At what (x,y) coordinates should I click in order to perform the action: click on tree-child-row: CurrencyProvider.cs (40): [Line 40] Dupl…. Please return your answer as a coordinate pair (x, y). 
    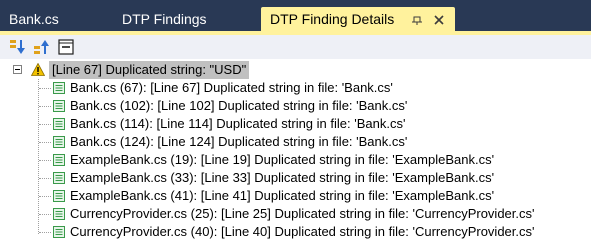
    Looking at the image, I should click on (295, 232).